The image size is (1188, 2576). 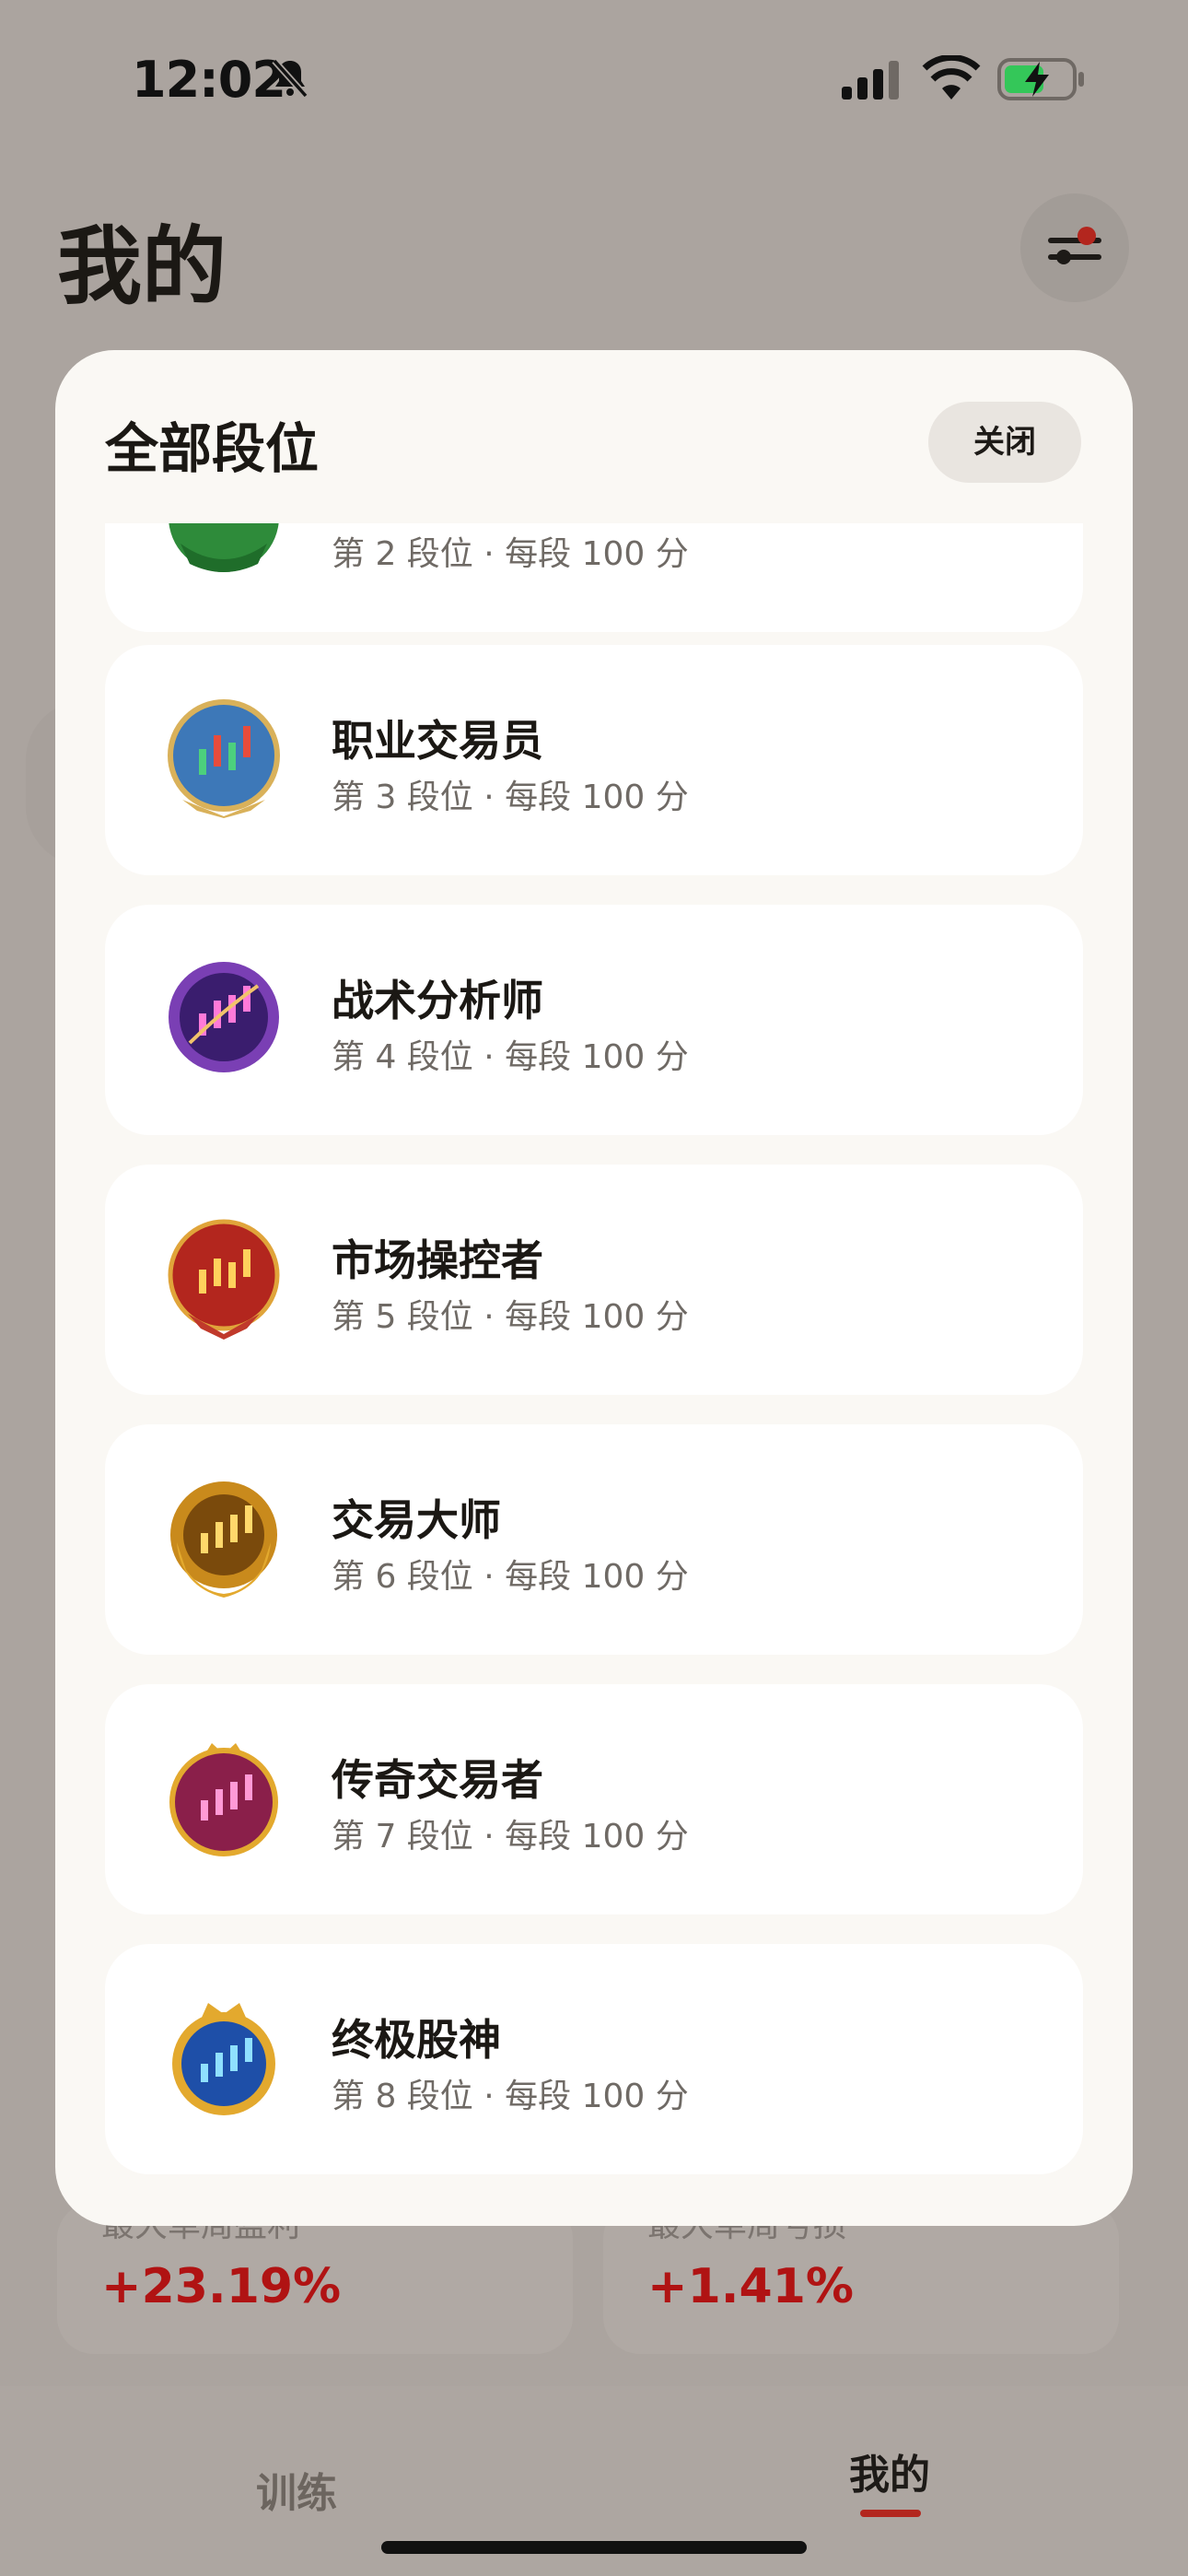 What do you see at coordinates (221, 2286) in the screenshot?
I see `stat-value: +23.19%` at bounding box center [221, 2286].